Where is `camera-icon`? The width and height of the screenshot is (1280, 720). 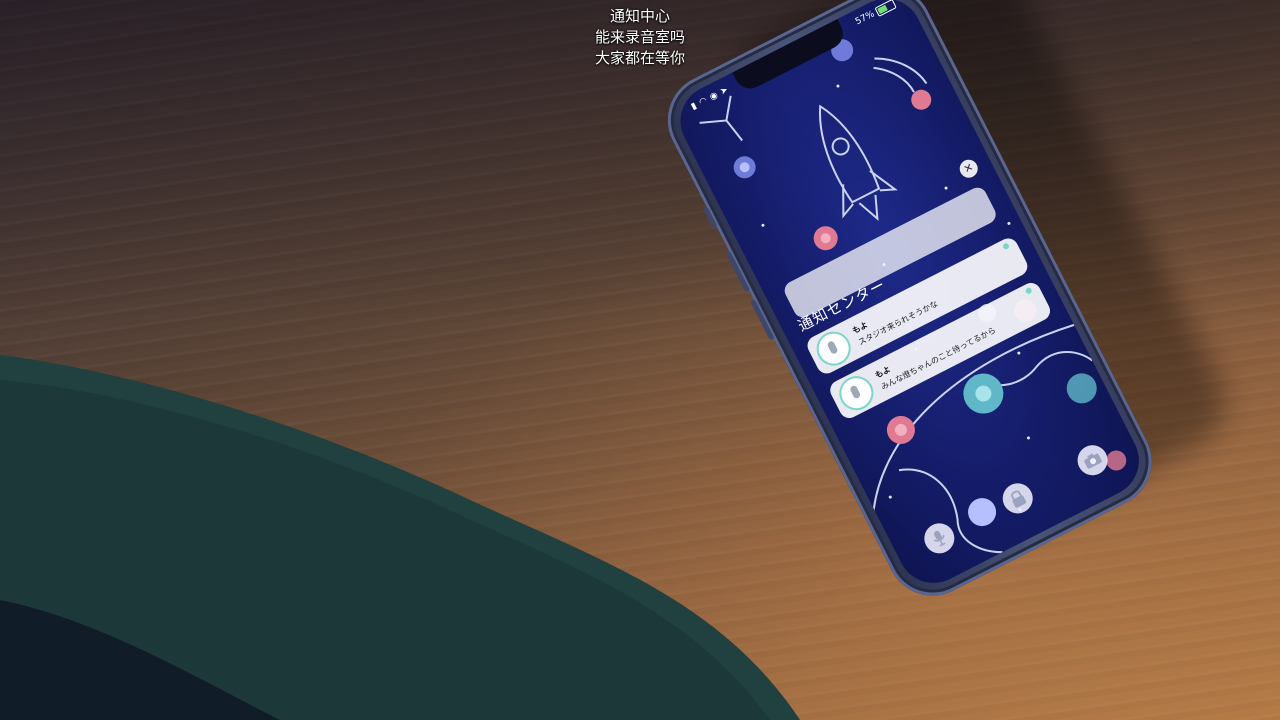 camera-icon is located at coordinates (1093, 461).